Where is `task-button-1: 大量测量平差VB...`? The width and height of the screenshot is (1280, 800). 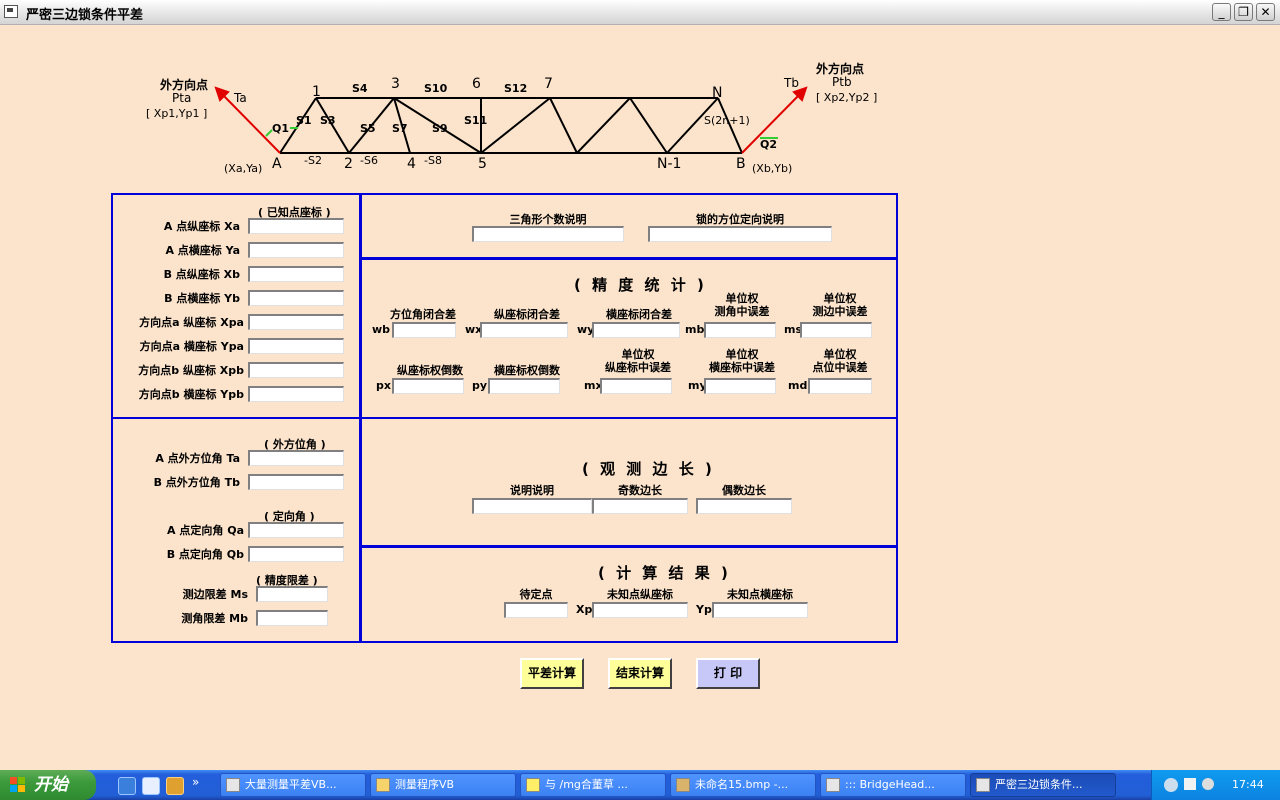 task-button-1: 大量测量平差VB... is located at coordinates (293, 785).